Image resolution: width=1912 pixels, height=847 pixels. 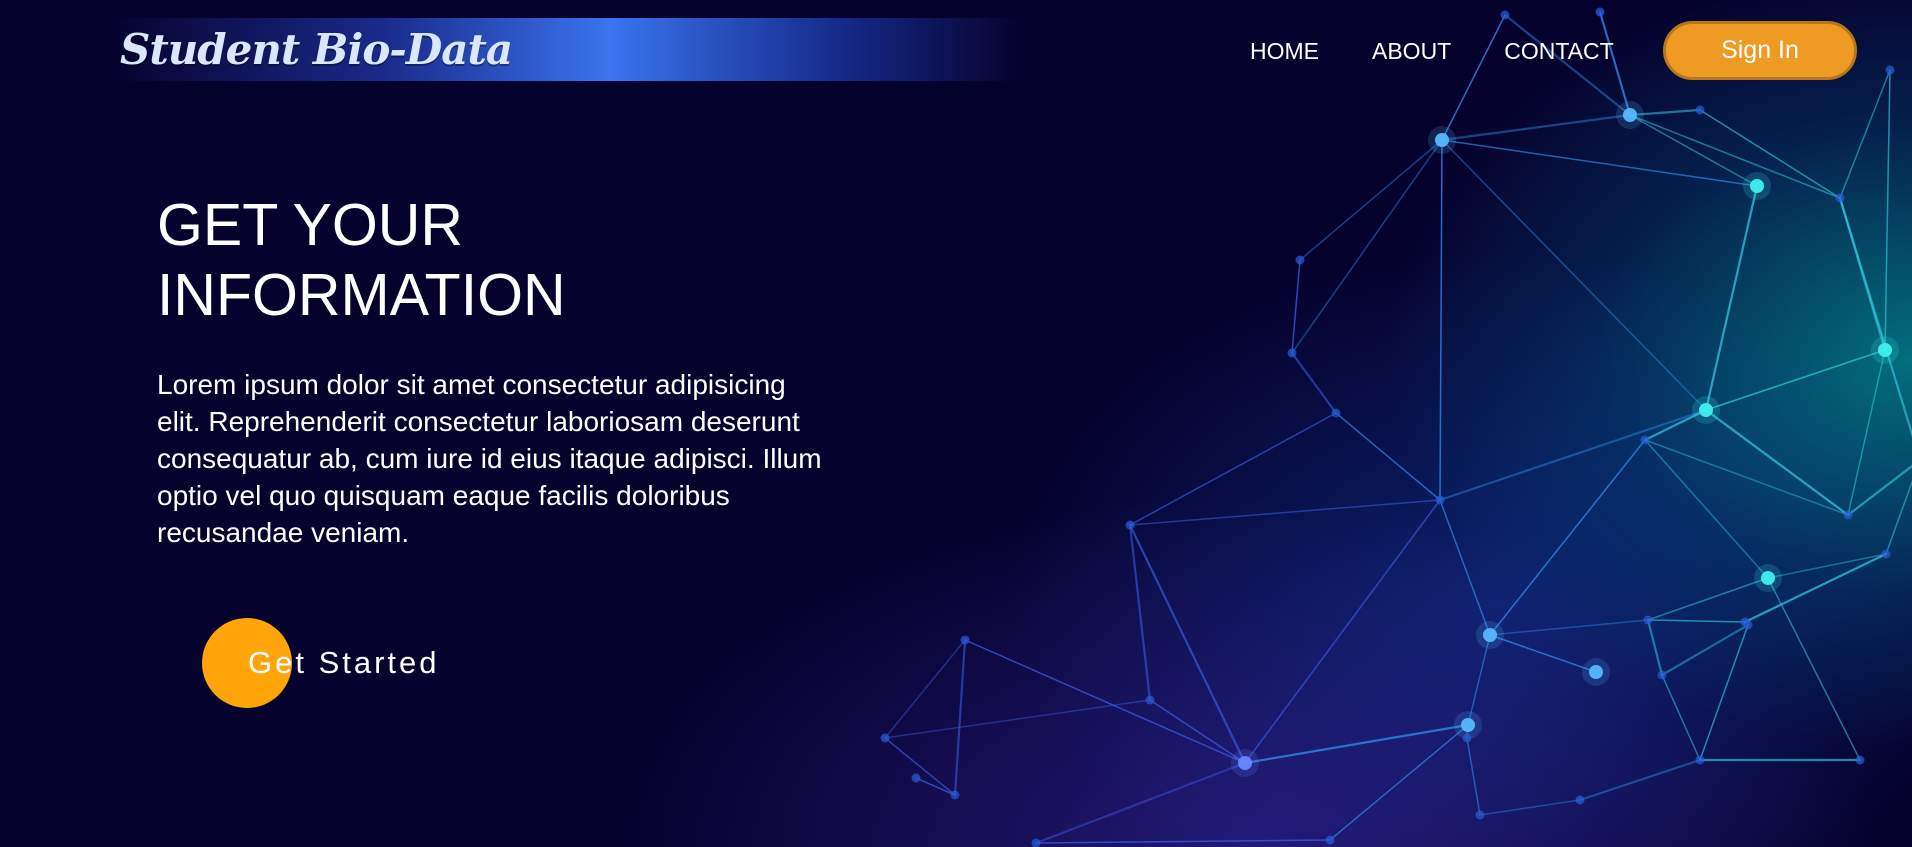 I want to click on get-started-button: Get Started, so click(x=352, y=663).